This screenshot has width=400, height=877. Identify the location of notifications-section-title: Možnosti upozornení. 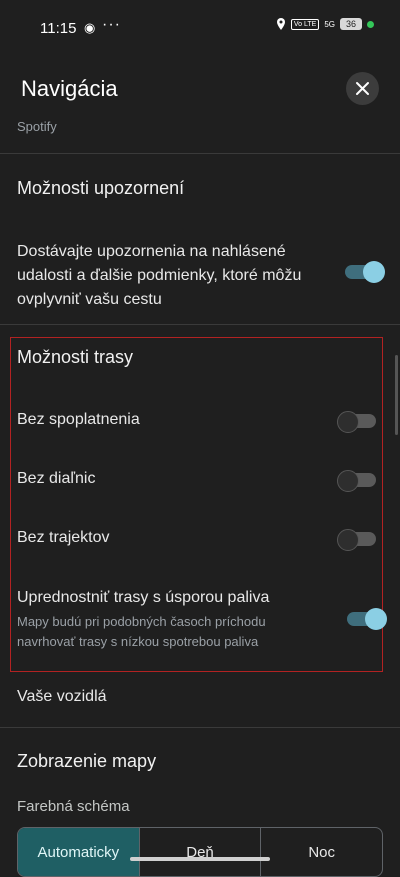
(101, 188).